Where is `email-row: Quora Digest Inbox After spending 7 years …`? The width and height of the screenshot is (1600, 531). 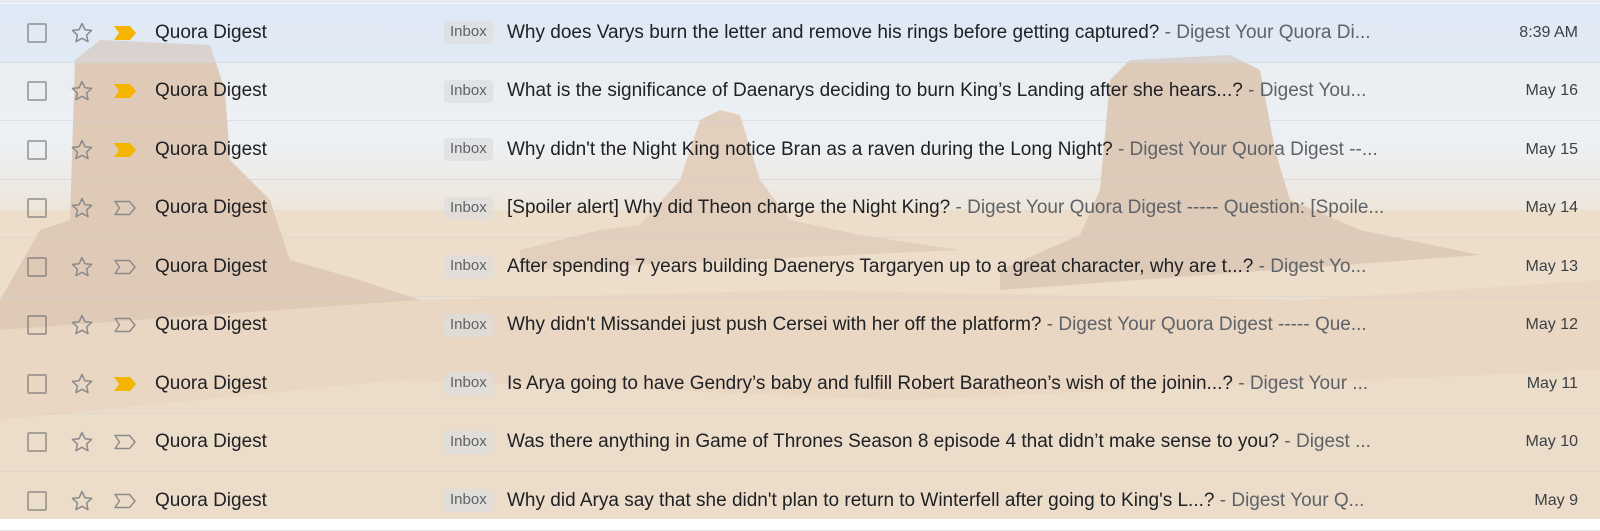
email-row: Quora Digest Inbox After spending 7 years … is located at coordinates (800, 267).